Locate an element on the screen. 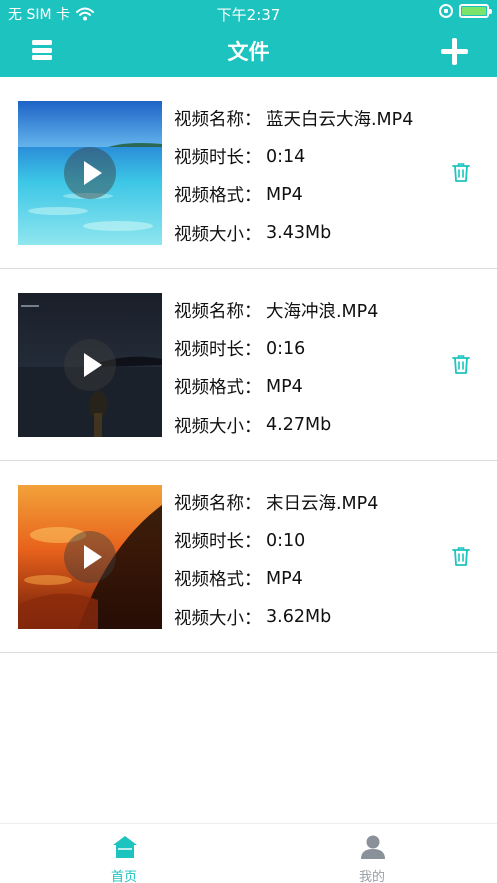 The image size is (497, 883). page-title: 文件 is located at coordinates (248, 52).